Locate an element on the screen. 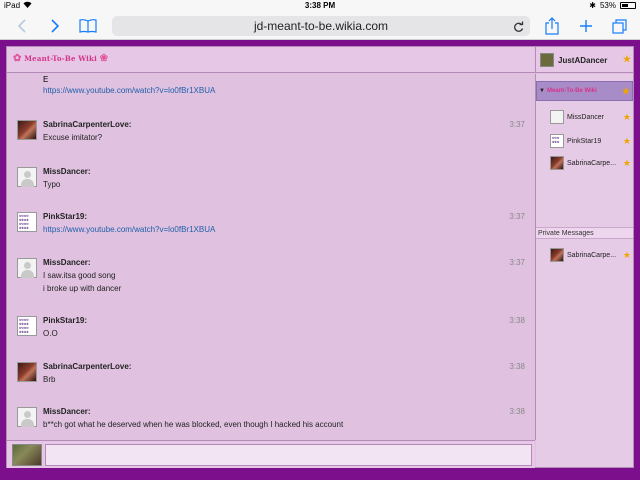  forward-button is located at coordinates (55, 26).